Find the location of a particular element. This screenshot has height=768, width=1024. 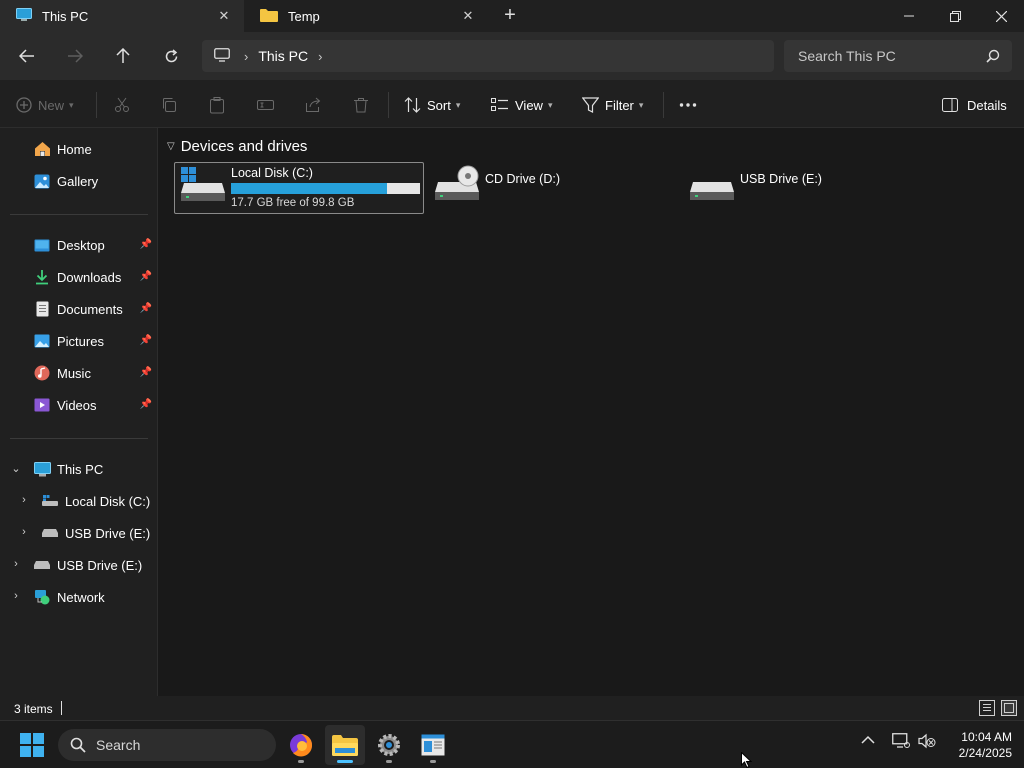

status-bar: 3 items is located at coordinates (512, 708).